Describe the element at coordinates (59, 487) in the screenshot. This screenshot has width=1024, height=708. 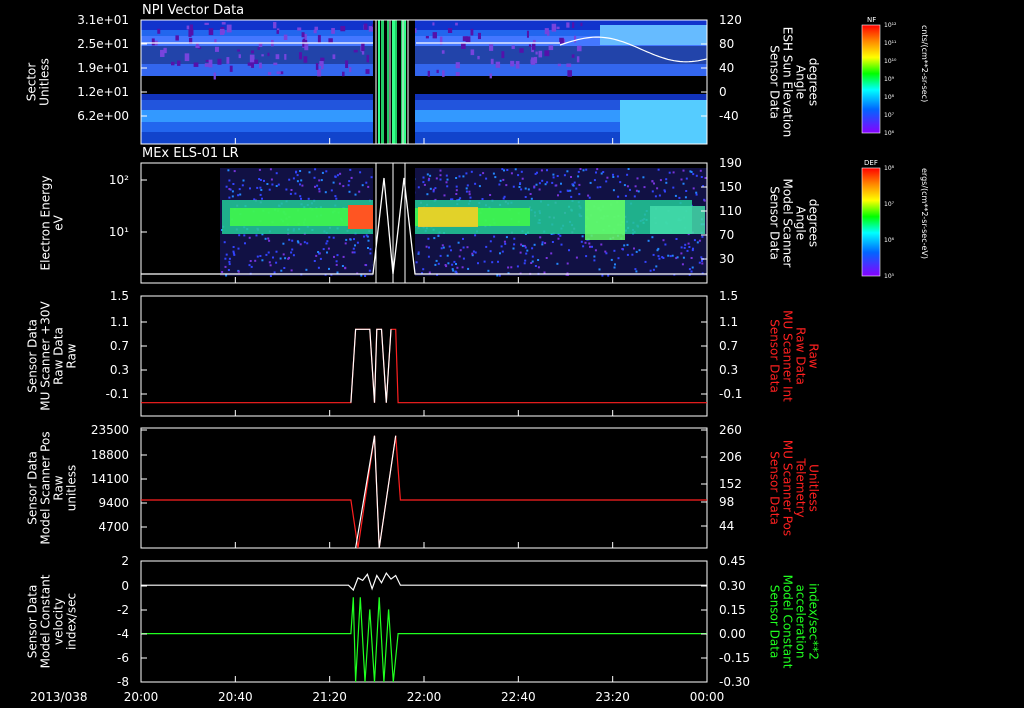
I see `ylabel-line: Raw` at that location.